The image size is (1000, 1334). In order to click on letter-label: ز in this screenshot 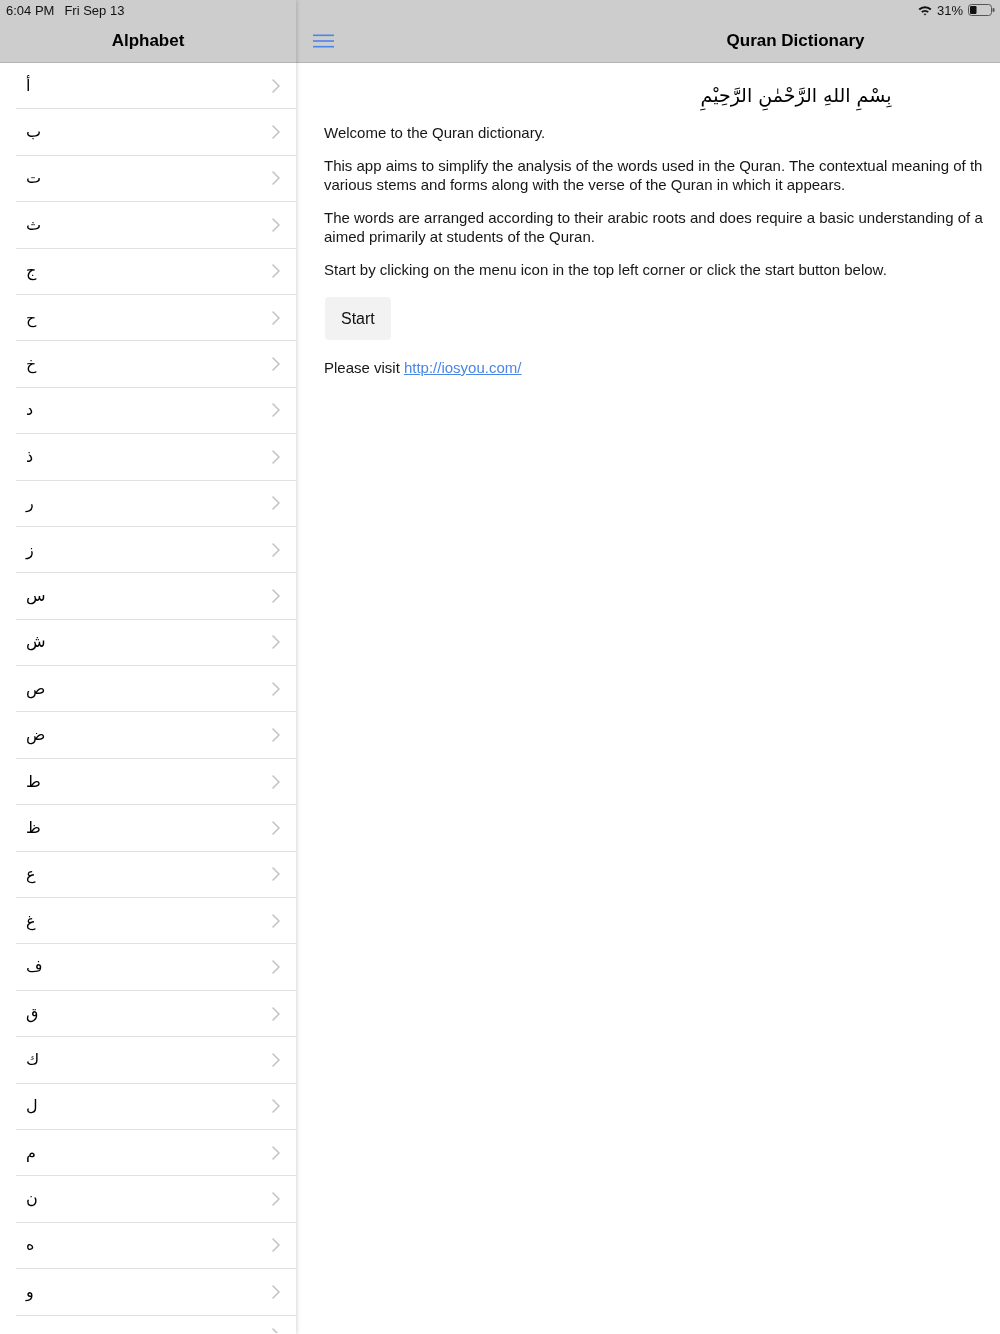, I will do `click(30, 549)`.